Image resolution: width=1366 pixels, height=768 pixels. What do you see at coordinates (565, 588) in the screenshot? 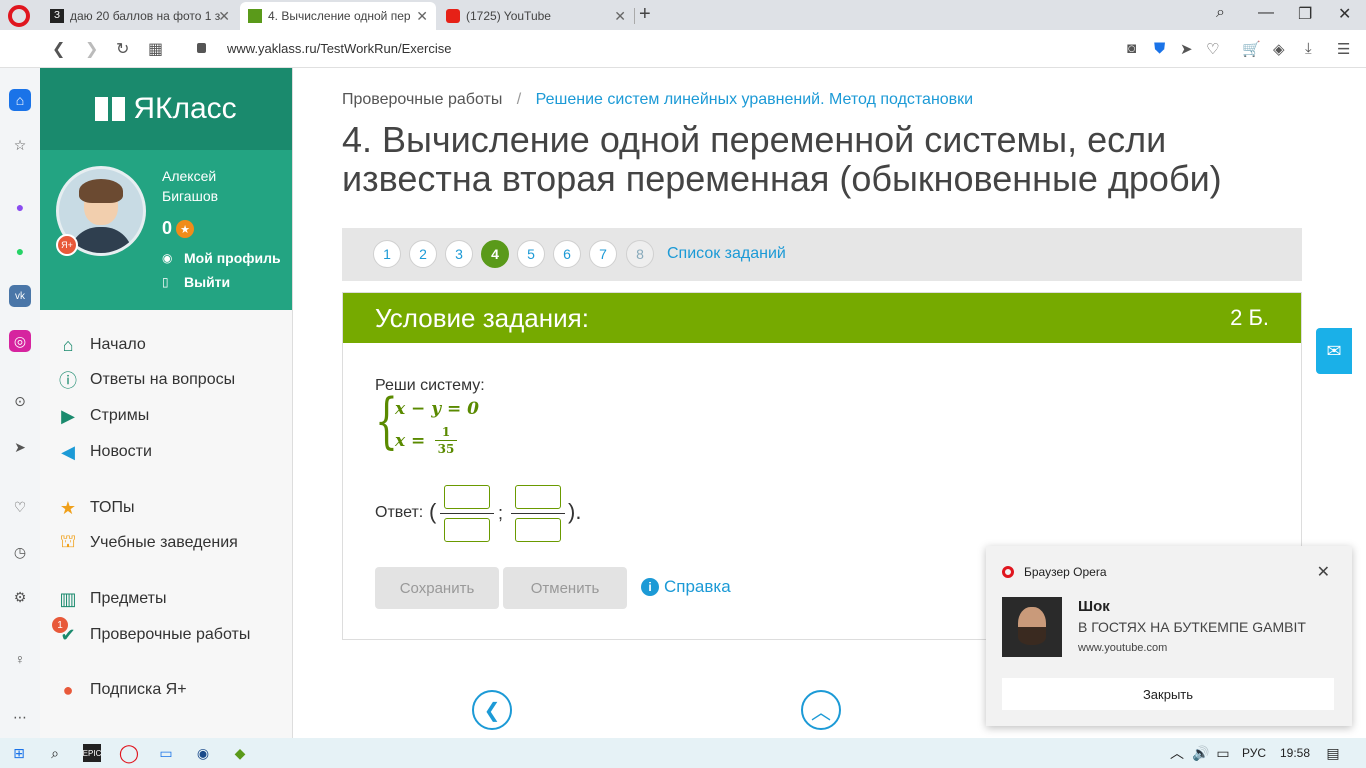
I see `cancel-button: Отменить` at bounding box center [565, 588].